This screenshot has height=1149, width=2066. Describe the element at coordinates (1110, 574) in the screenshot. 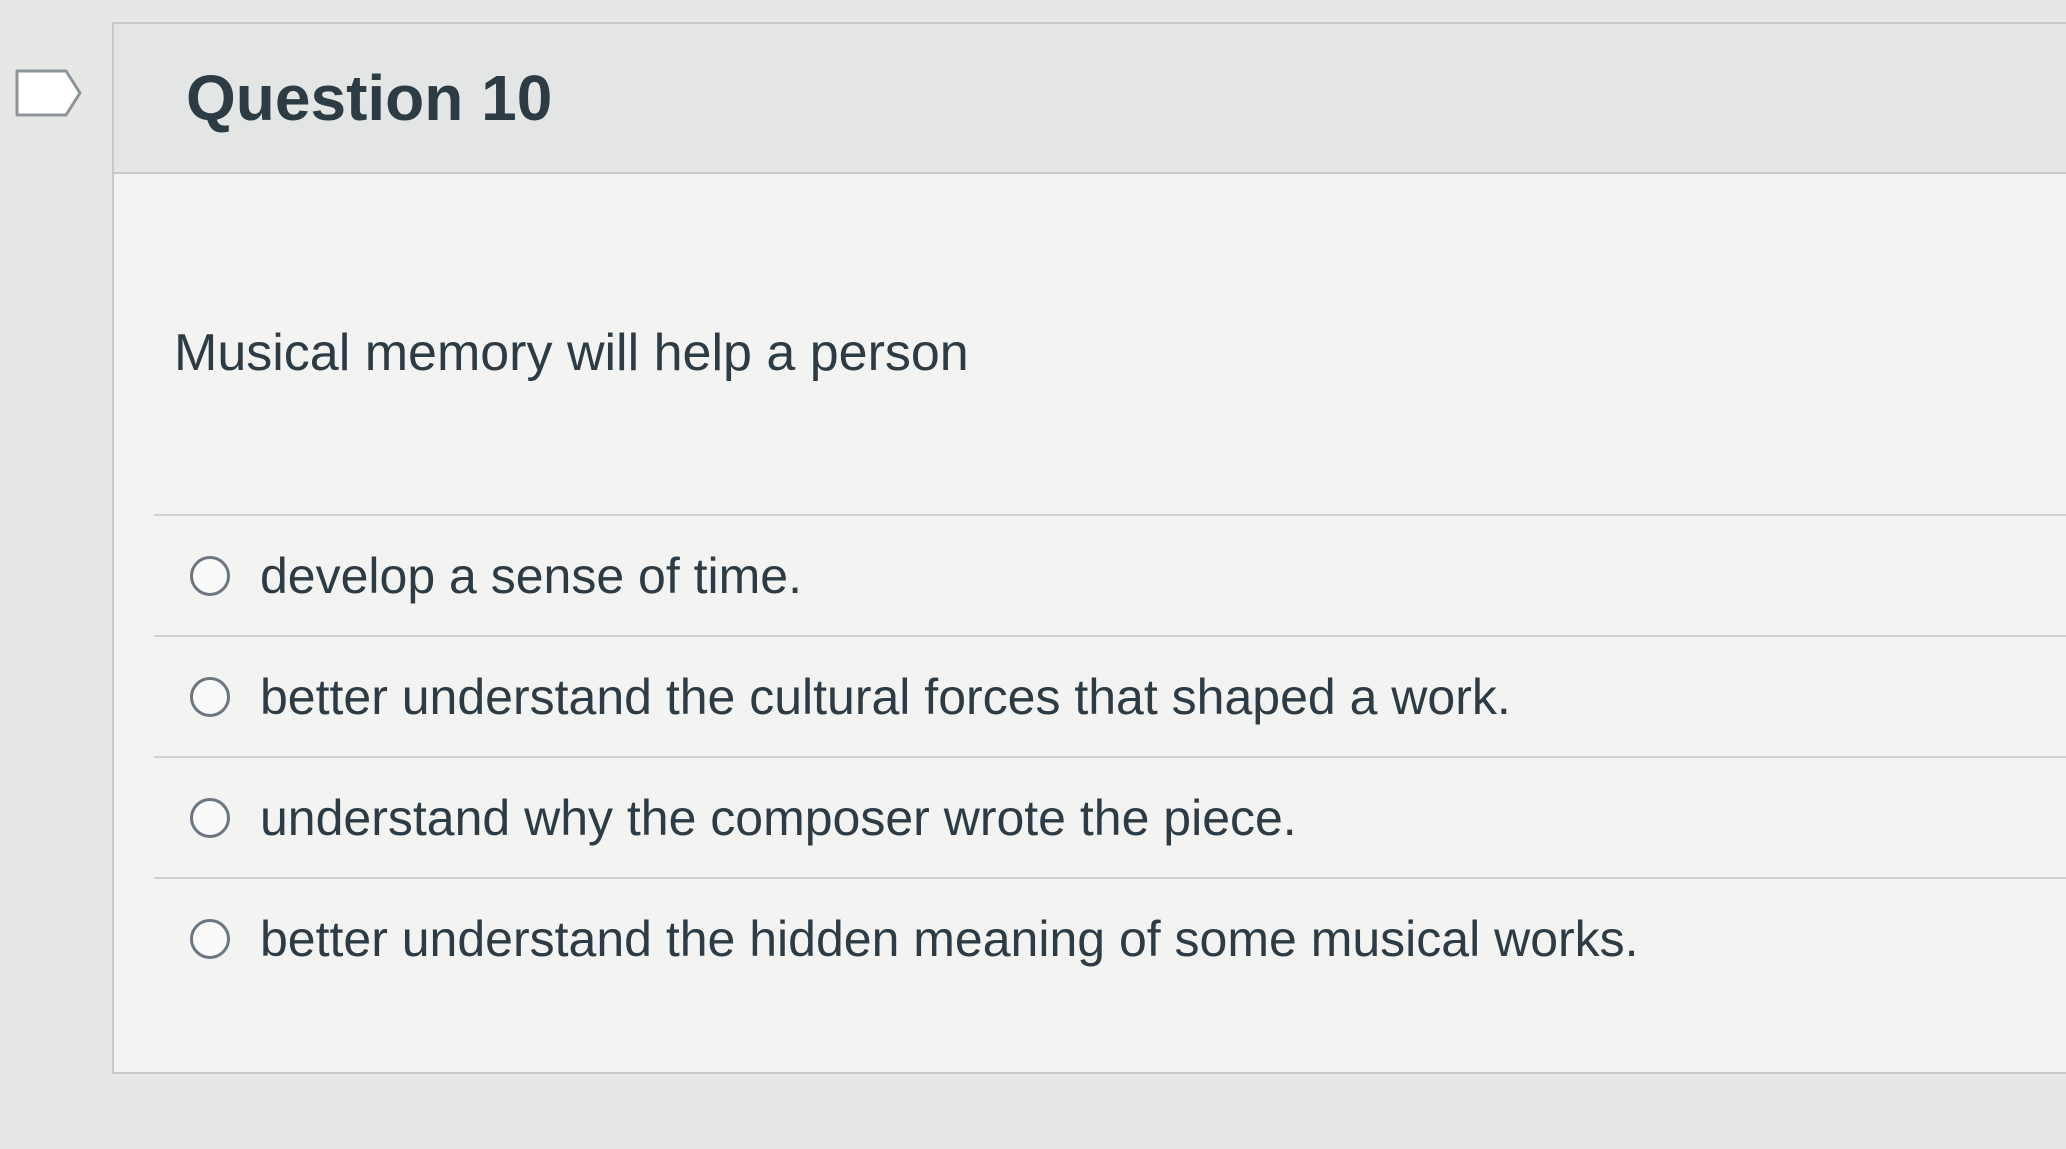

I see `answer-option: develop a sense of time.` at that location.